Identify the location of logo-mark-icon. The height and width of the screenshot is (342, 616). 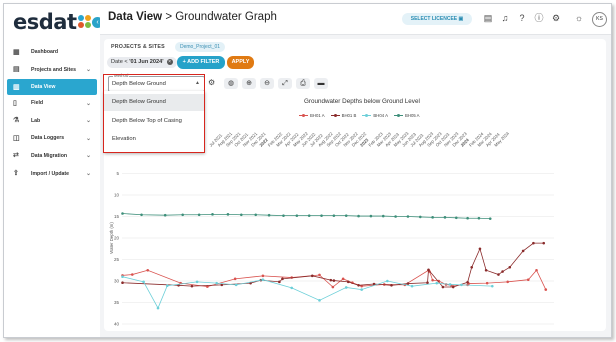
(85, 22).